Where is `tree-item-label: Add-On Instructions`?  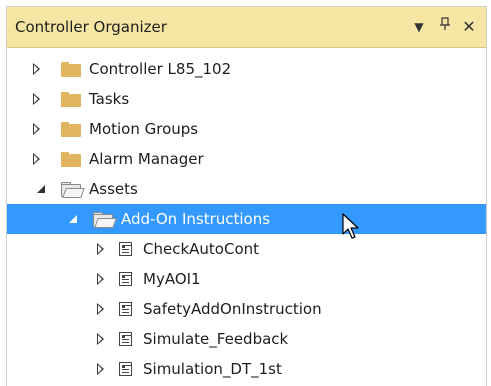
tree-item-label: Add-On Instructions is located at coordinates (196, 219).